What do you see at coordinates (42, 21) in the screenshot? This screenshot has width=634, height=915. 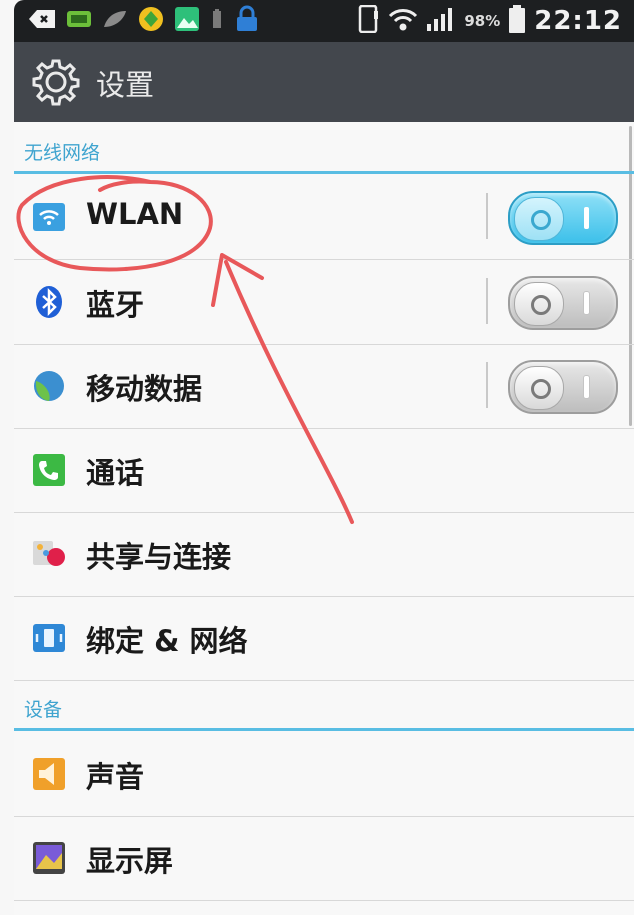 I see `back-icon` at bounding box center [42, 21].